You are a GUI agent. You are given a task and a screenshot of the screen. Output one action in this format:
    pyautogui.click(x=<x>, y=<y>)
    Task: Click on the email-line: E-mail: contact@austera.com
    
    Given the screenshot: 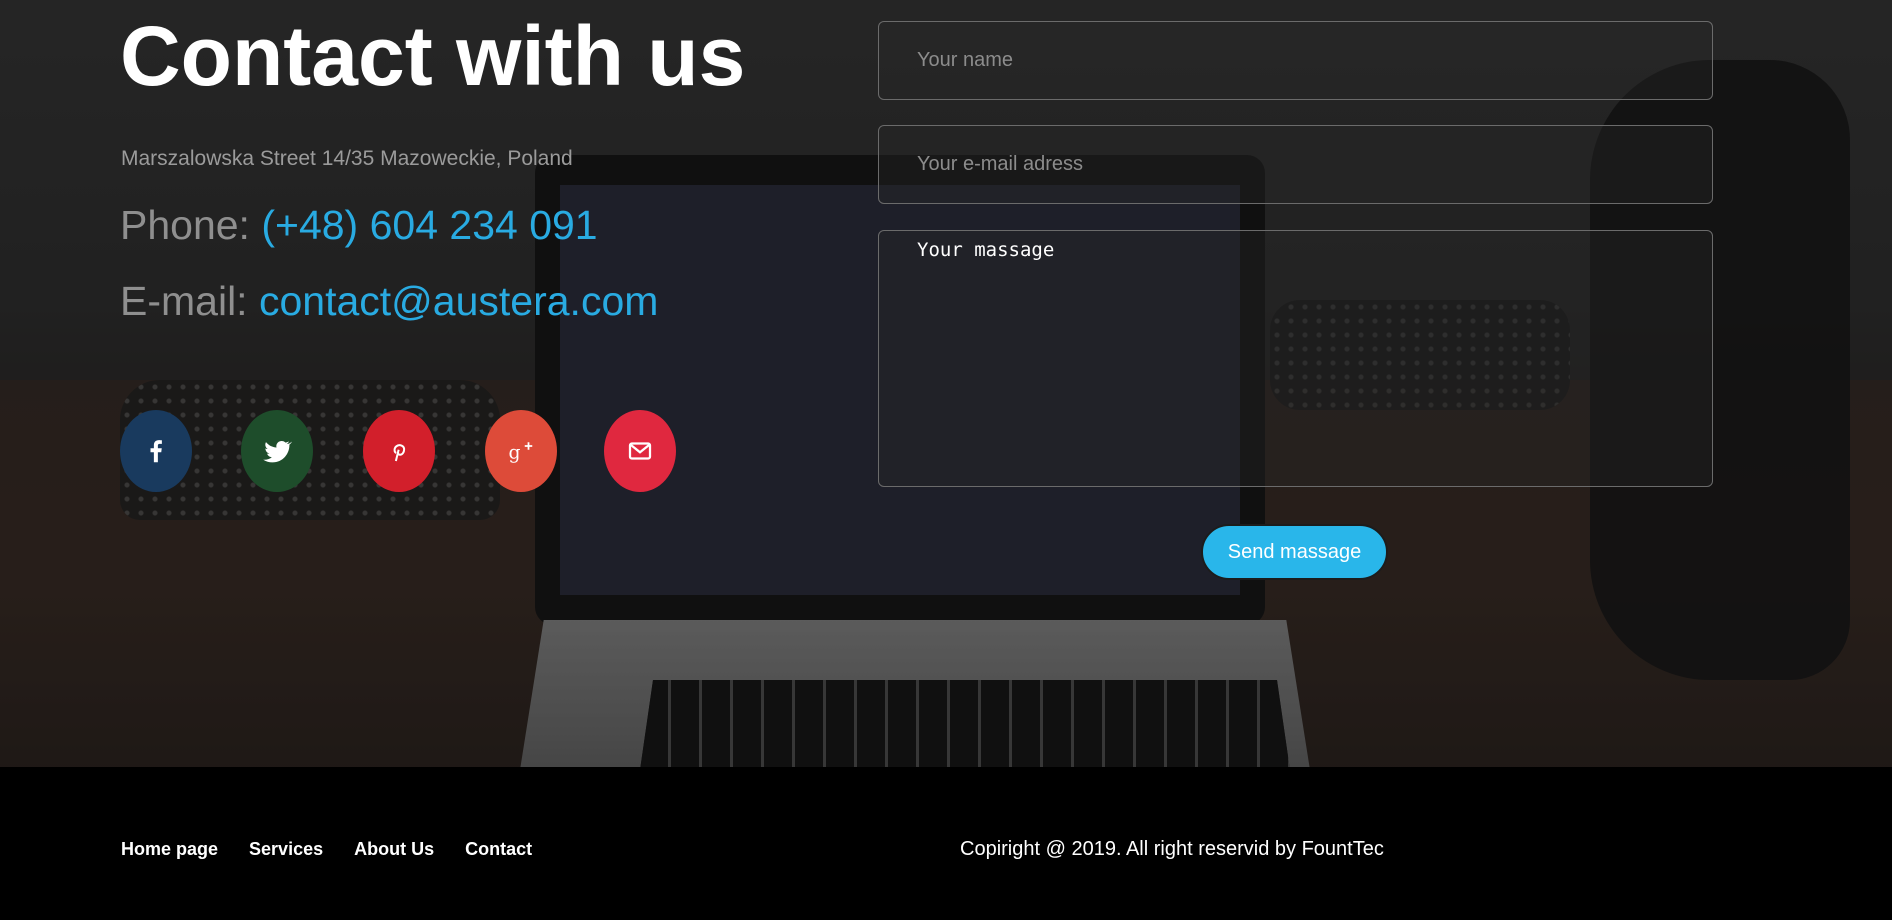 What is the action you would take?
    pyautogui.click(x=389, y=301)
    